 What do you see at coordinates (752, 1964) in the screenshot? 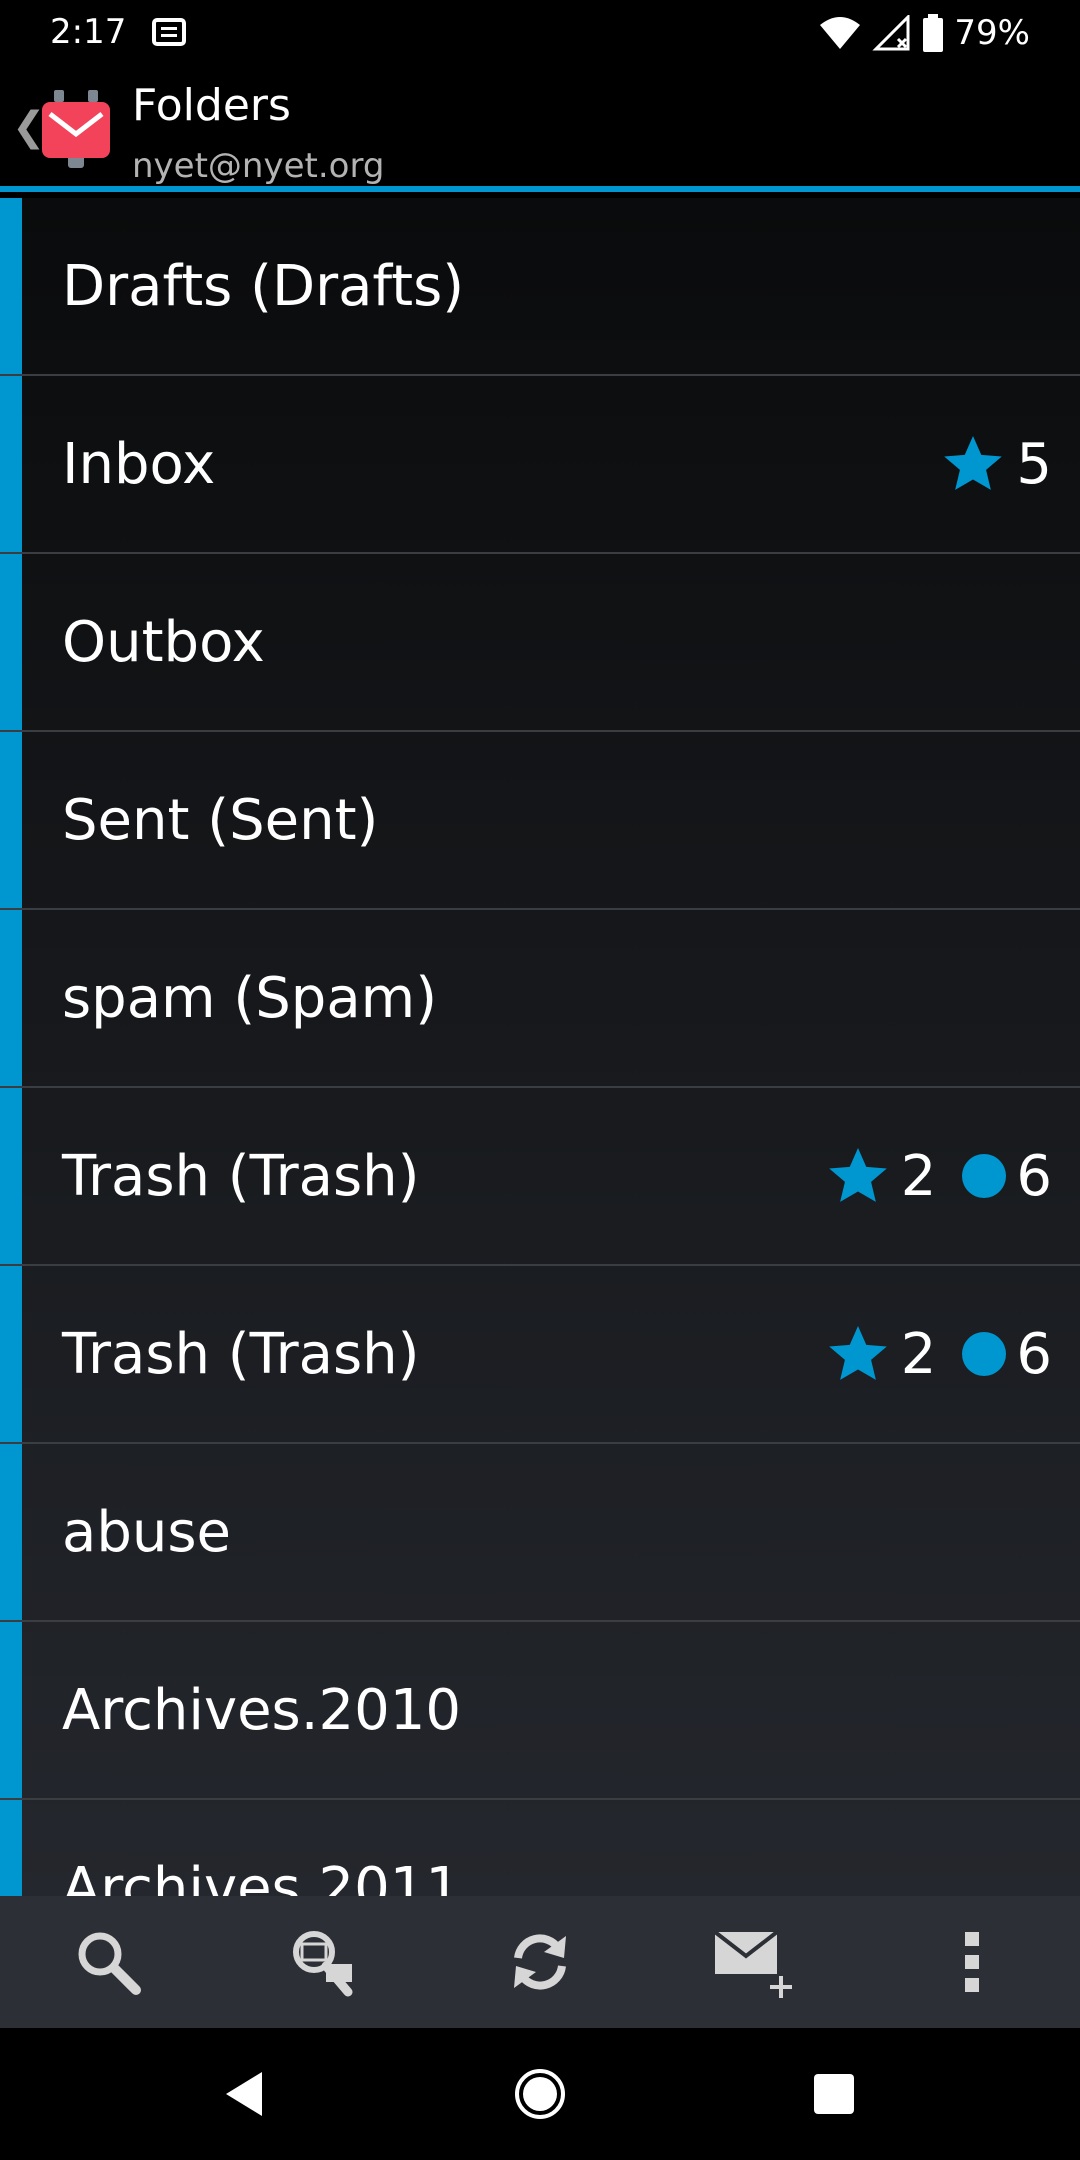
I see `compose-icon` at bounding box center [752, 1964].